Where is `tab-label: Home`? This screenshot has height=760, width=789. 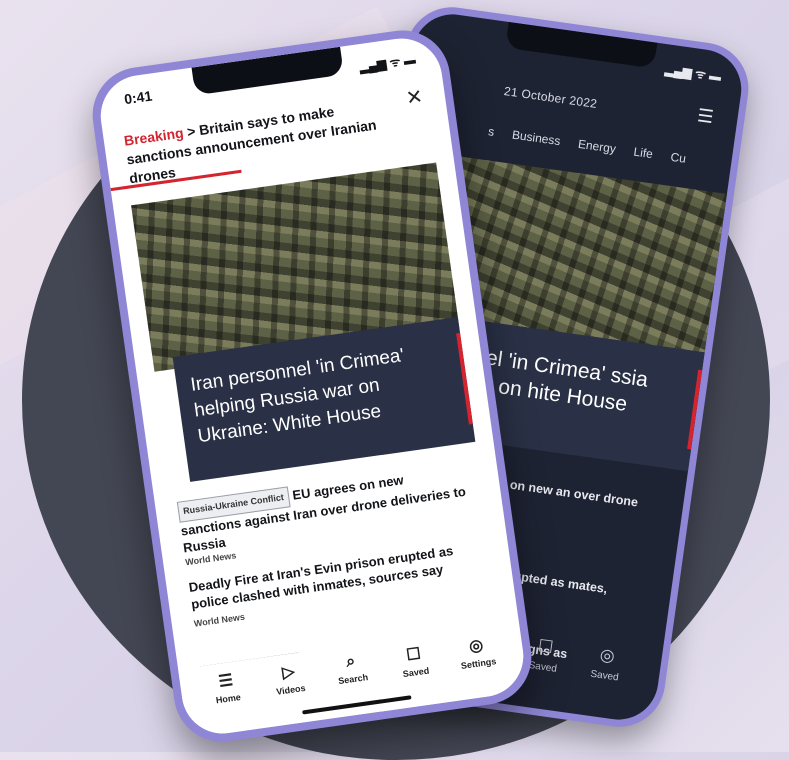
tab-label: Home is located at coordinates (228, 699).